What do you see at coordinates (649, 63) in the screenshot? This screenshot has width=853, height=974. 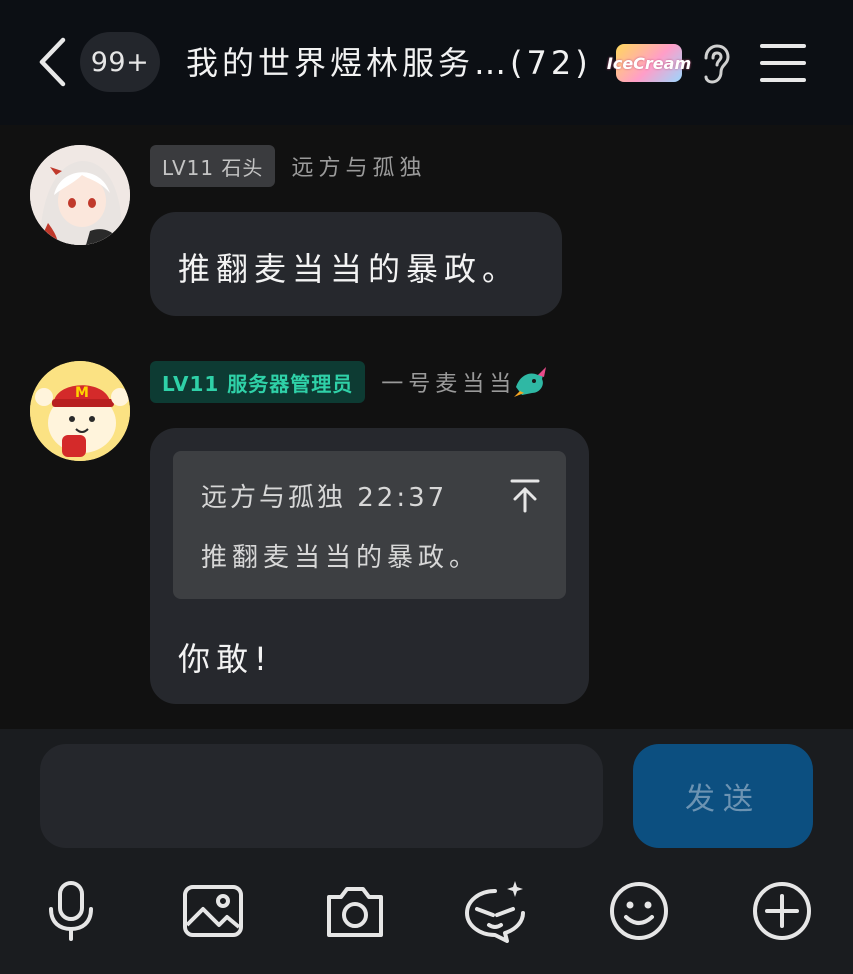 I see `group-badge: IceCream` at bounding box center [649, 63].